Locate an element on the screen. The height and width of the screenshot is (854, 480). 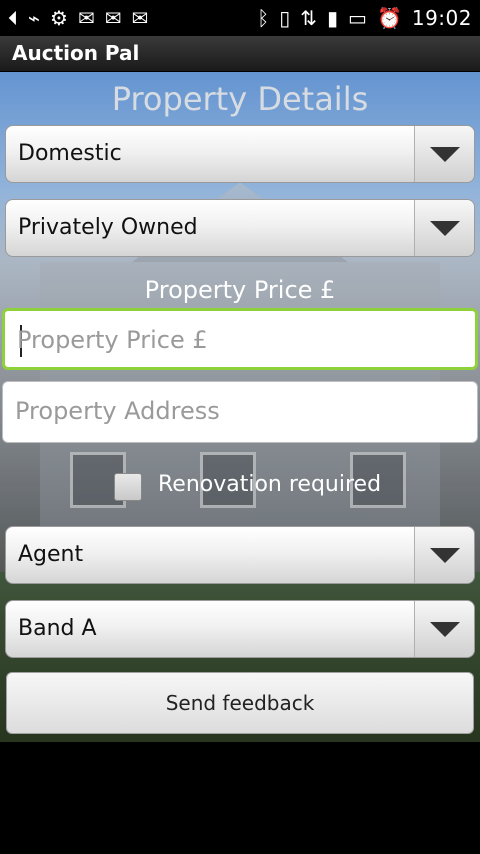
page-title: Property Details is located at coordinates (240, 99).